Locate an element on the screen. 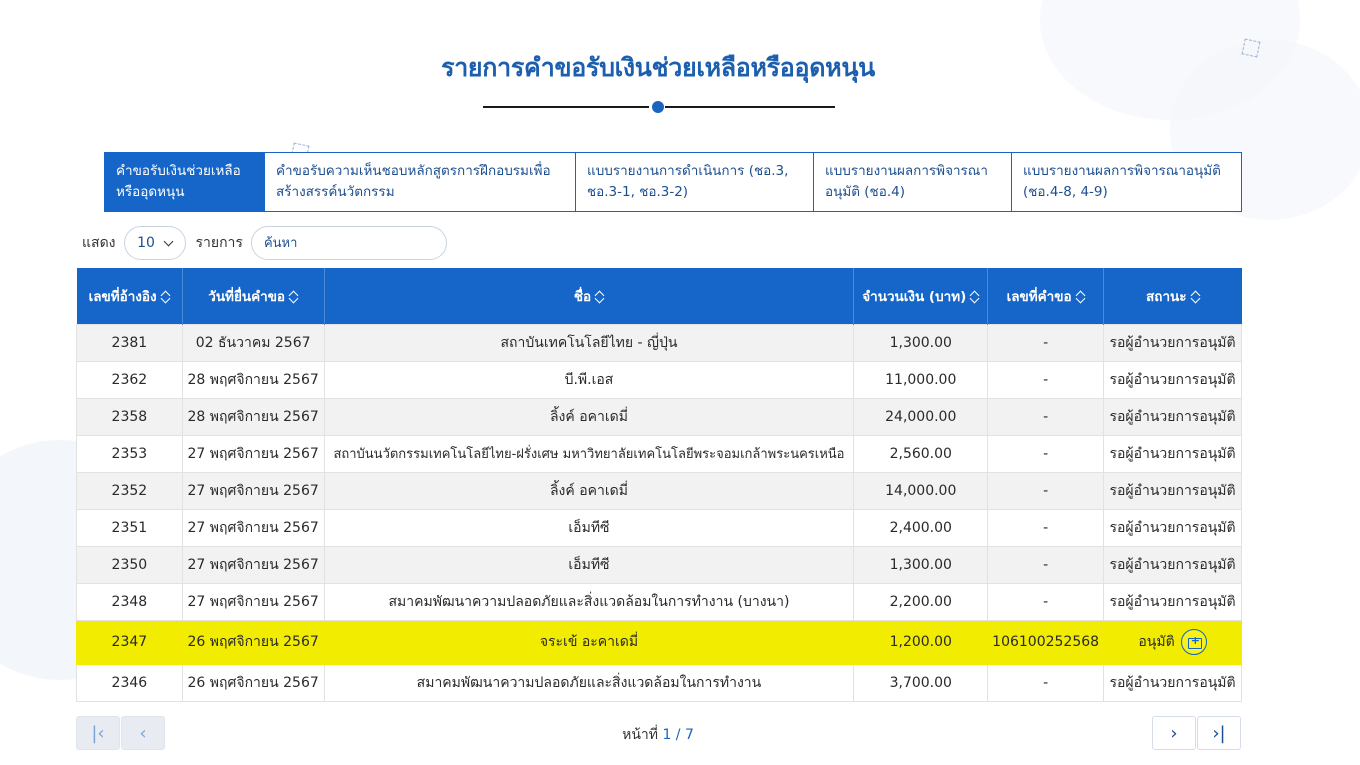 The height and width of the screenshot is (765, 1360). cell-amount: 2,560.00 is located at coordinates (921, 453).